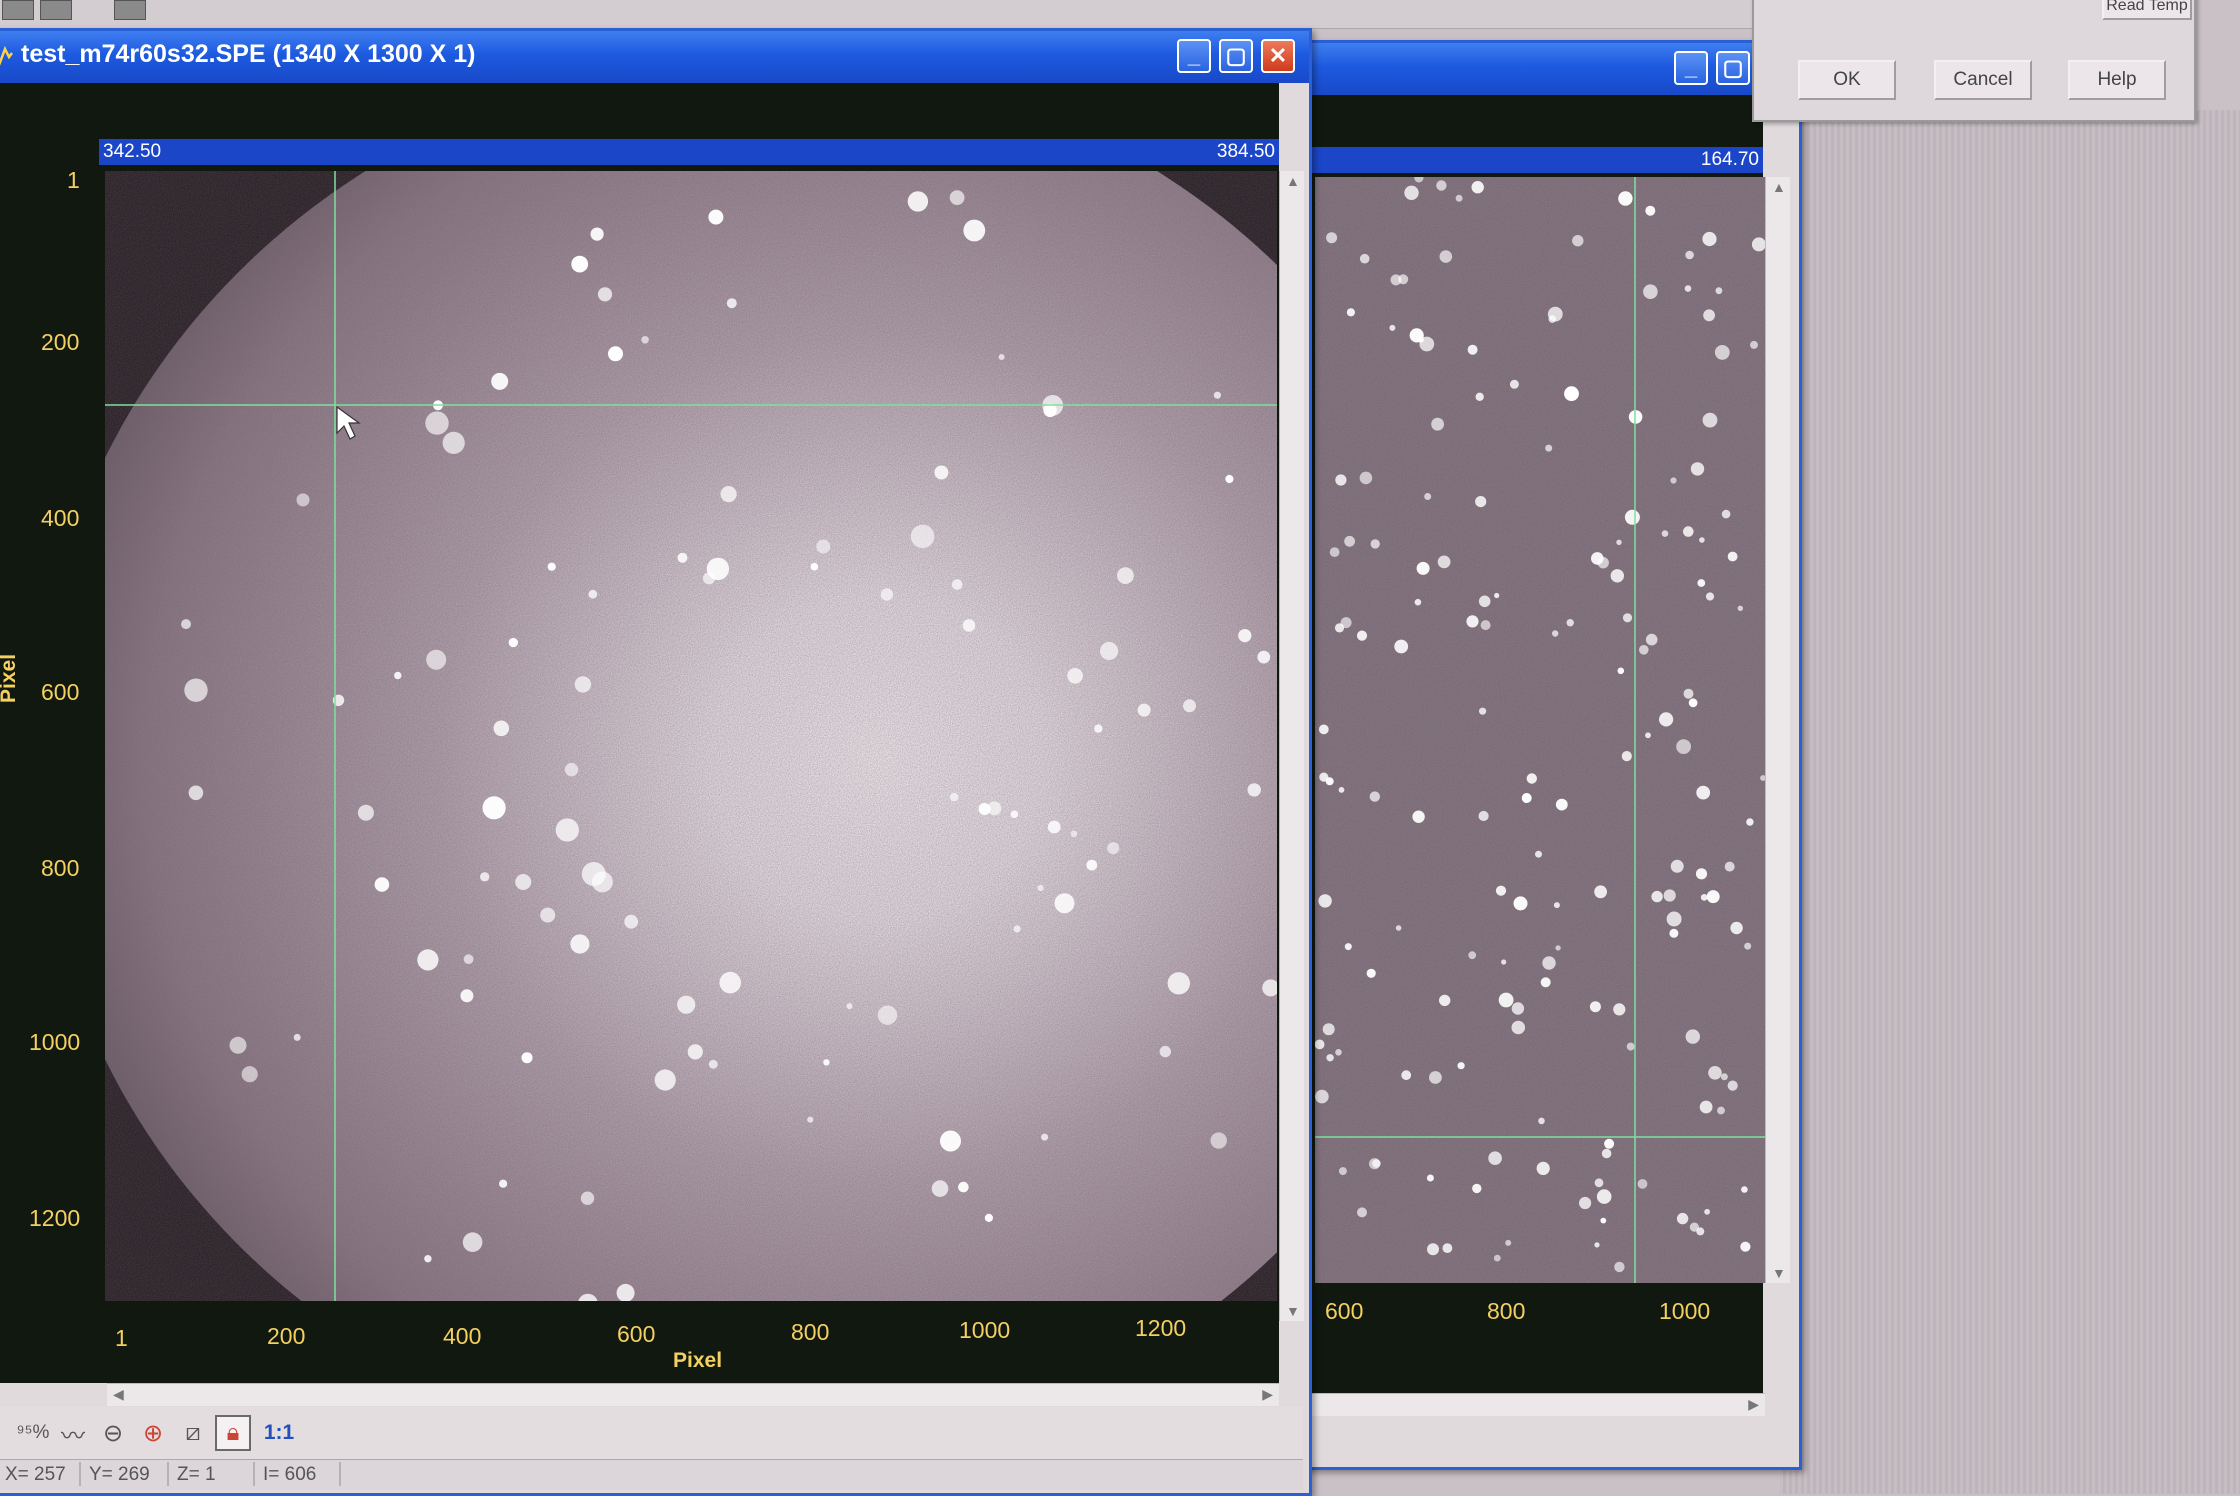  Describe the element at coordinates (654, 57) in the screenshot. I see `main-window-titlebar: test_m74r60s32.SPE (1340 X 1300 X 1)` at that location.